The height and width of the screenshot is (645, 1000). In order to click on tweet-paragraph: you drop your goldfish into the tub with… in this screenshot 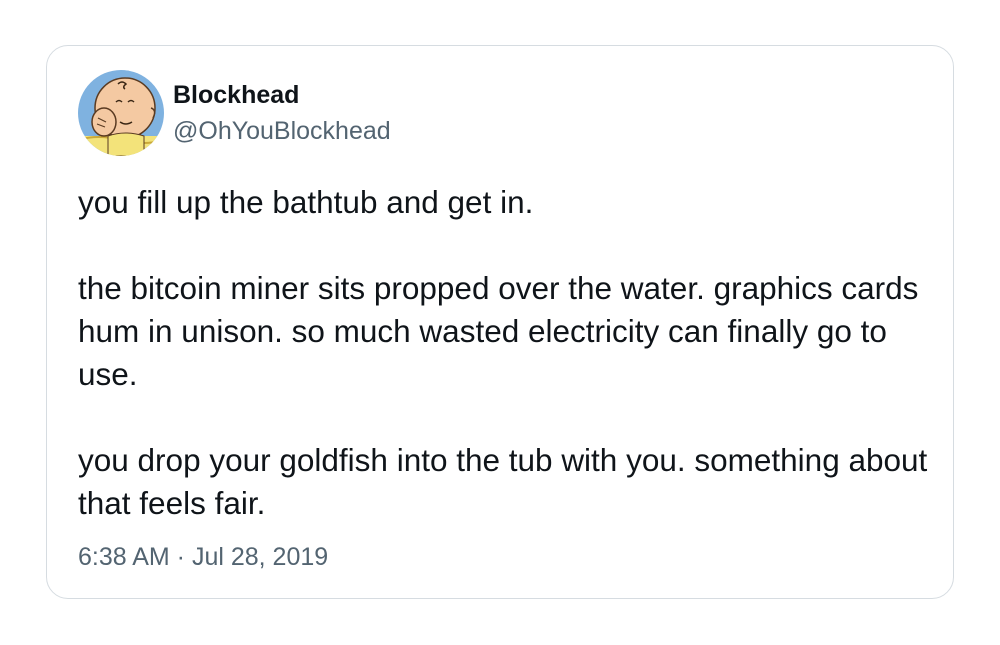, I will do `click(503, 481)`.